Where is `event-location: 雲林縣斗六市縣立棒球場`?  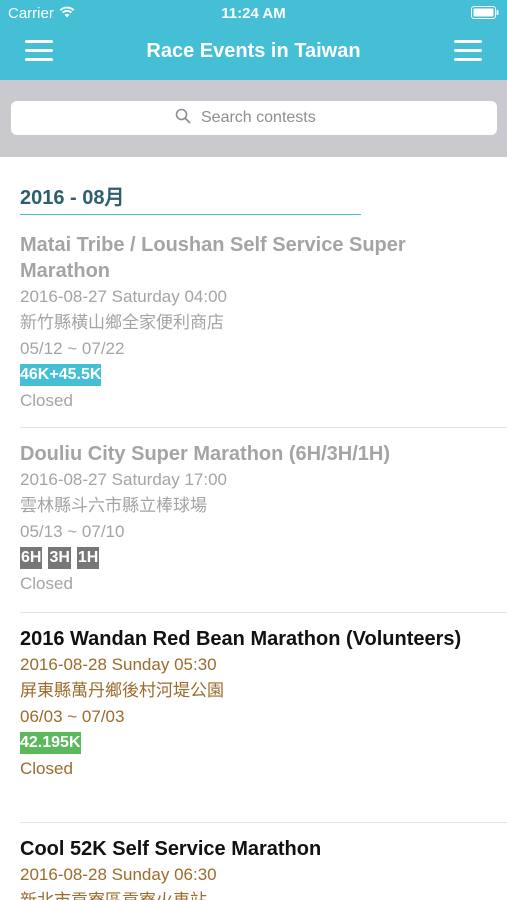 event-location: 雲林縣斗六市縣立棒球場 is located at coordinates (113, 505).